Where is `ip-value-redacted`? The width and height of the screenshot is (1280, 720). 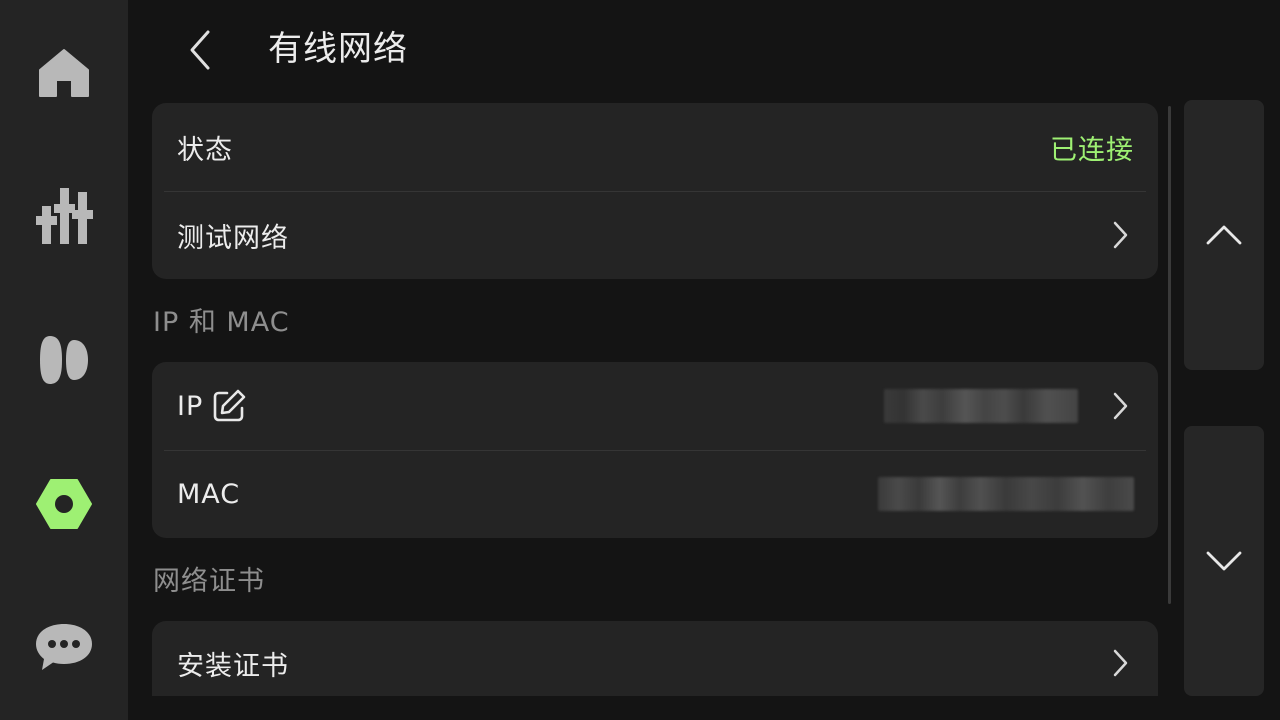 ip-value-redacted is located at coordinates (981, 406).